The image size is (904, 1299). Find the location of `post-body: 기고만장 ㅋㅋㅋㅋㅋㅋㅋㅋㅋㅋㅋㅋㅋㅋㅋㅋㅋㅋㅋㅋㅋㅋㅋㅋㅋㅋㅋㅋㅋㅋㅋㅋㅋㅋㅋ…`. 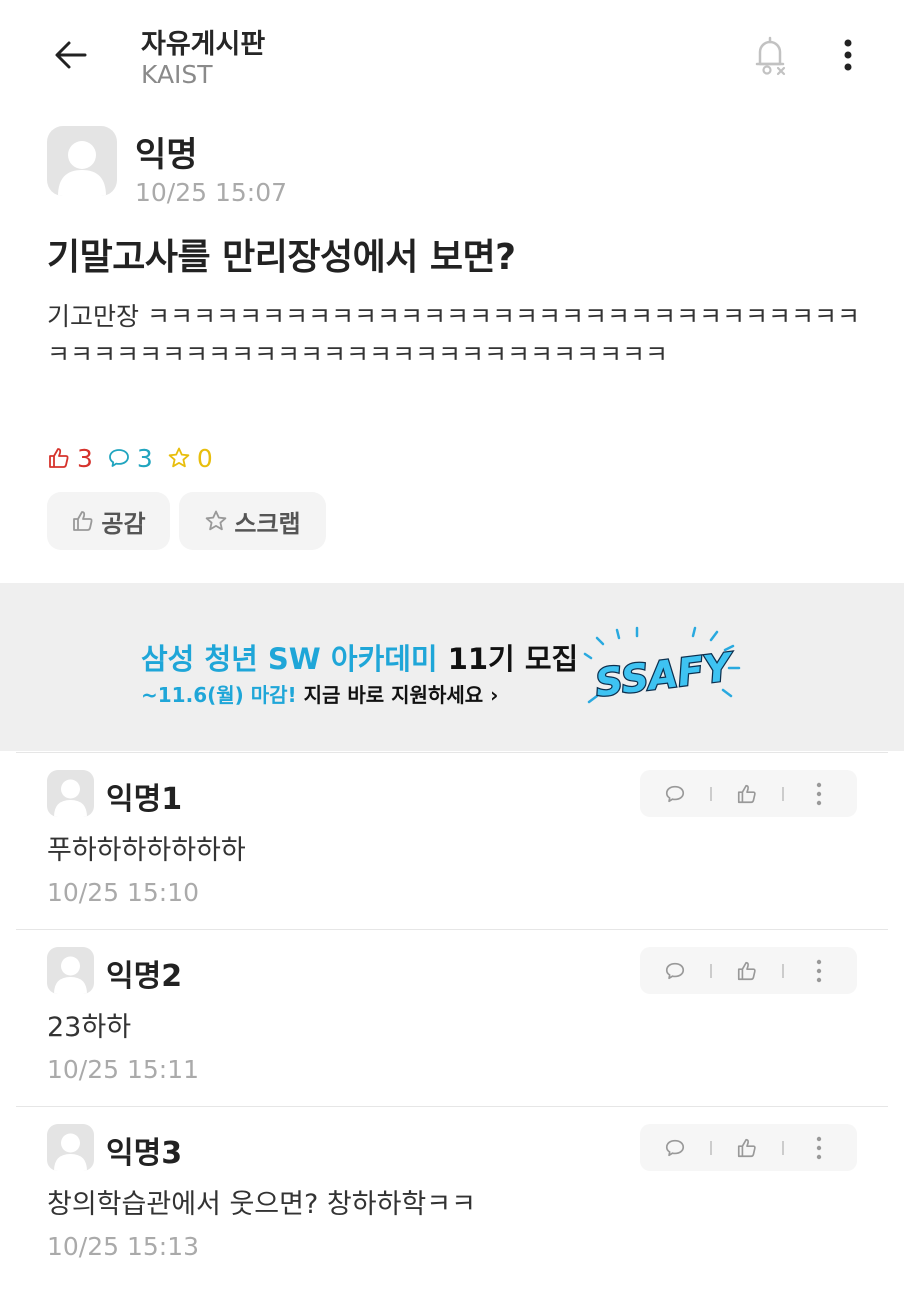

post-body: 기고만장 ㅋㅋㅋㅋㅋㅋㅋㅋㅋㅋㅋㅋㅋㅋㅋㅋㅋㅋㅋㅋㅋㅋㅋㅋㅋㅋㅋㅋㅋㅋㅋㅋㅋㅋㅋ… is located at coordinates (453, 335).